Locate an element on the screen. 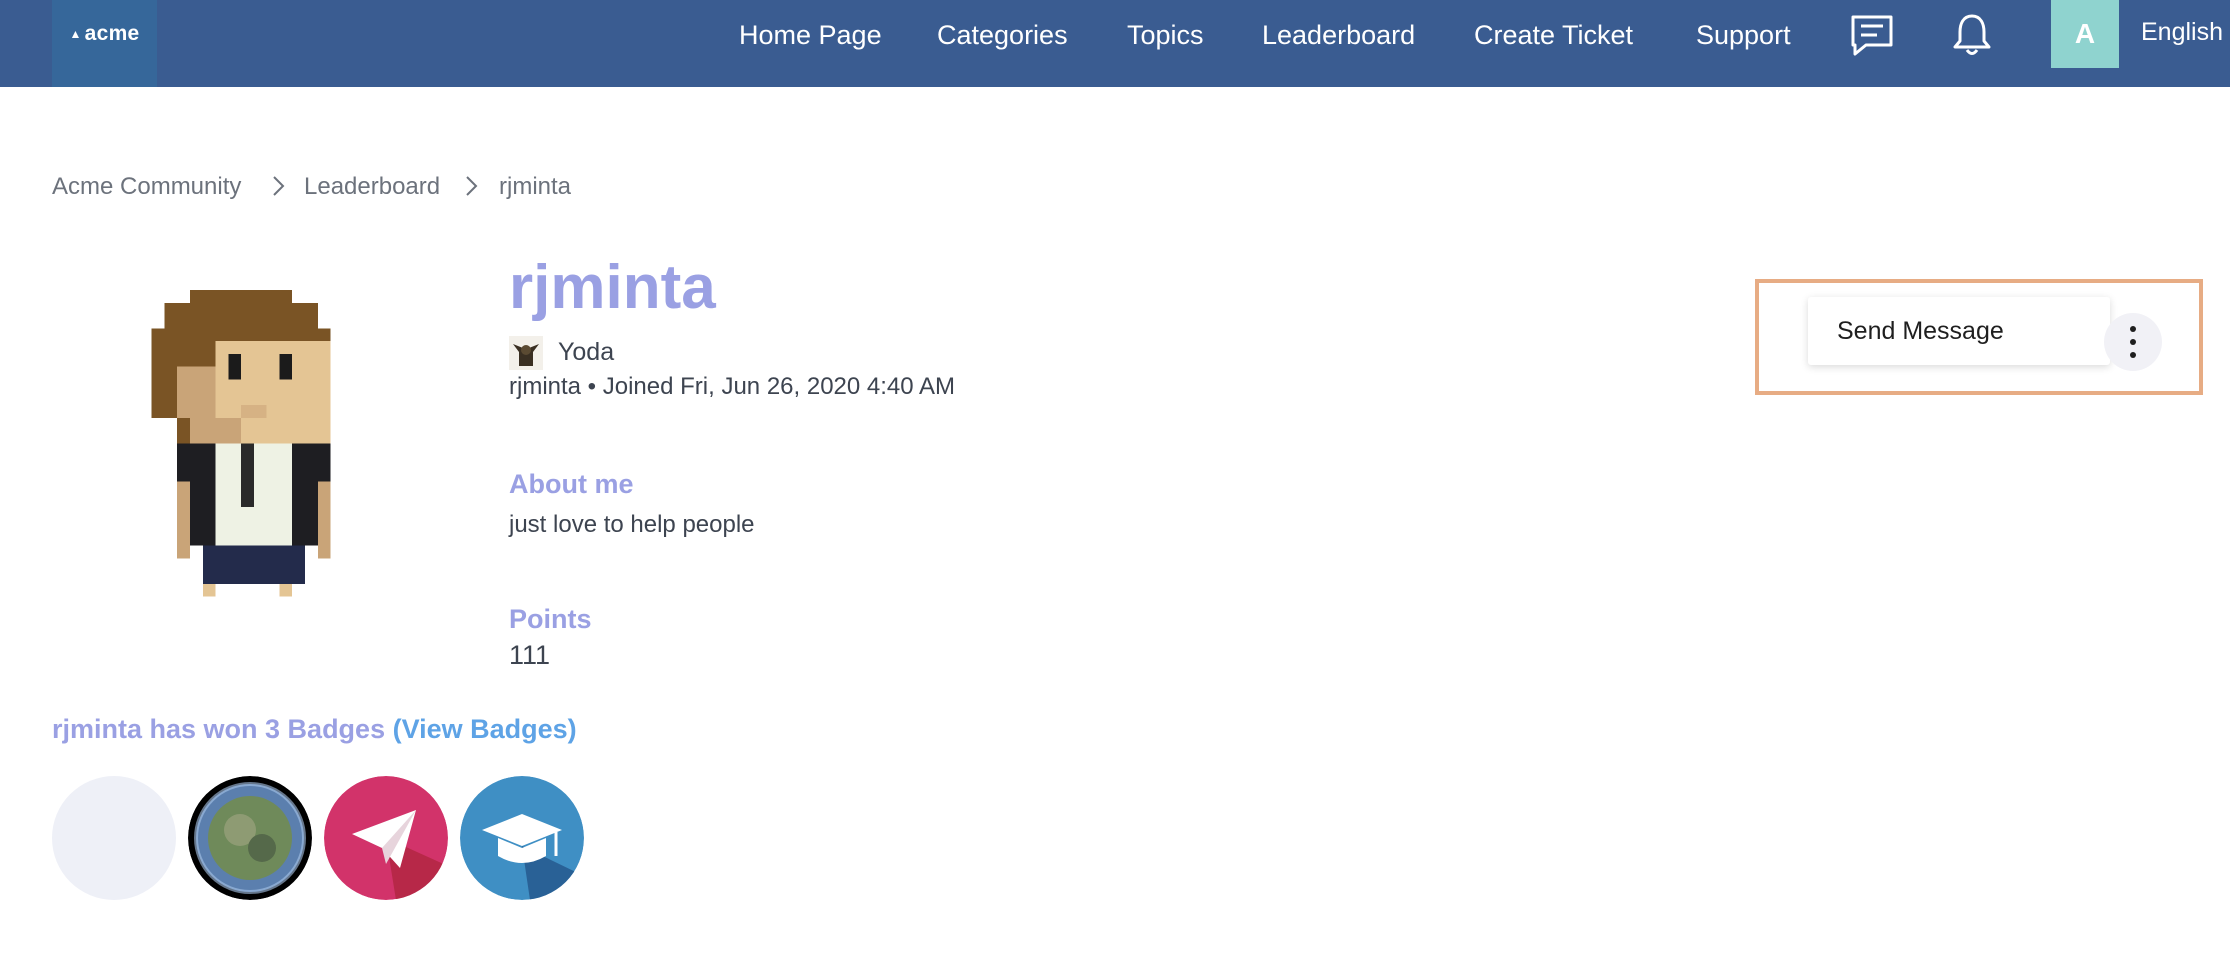  yoda-rank-icon is located at coordinates (526, 353).